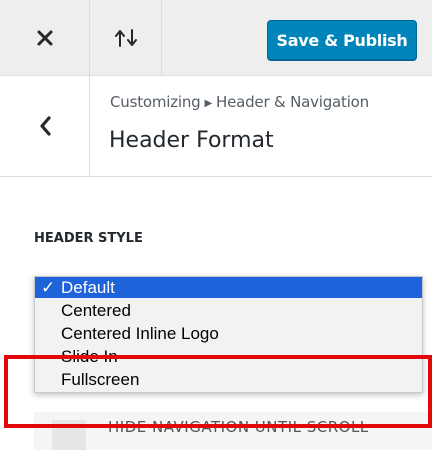  Describe the element at coordinates (342, 40) in the screenshot. I see `save-publish-button: Save & Publish` at that location.